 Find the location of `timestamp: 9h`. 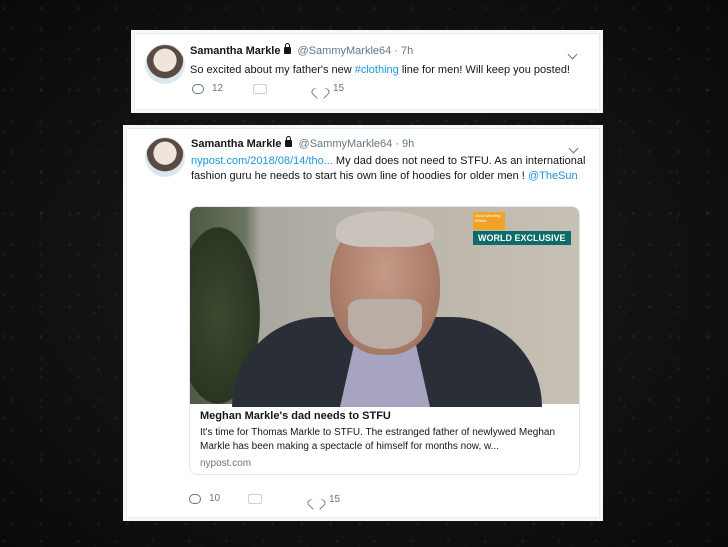

timestamp: 9h is located at coordinates (408, 144).